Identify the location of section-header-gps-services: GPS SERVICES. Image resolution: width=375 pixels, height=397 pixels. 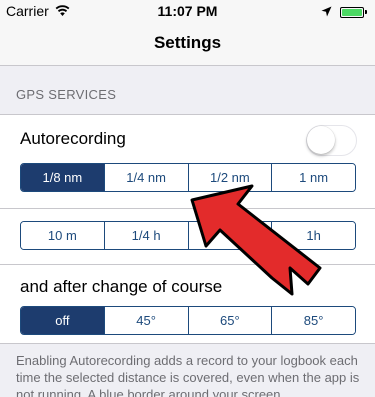
(66, 94).